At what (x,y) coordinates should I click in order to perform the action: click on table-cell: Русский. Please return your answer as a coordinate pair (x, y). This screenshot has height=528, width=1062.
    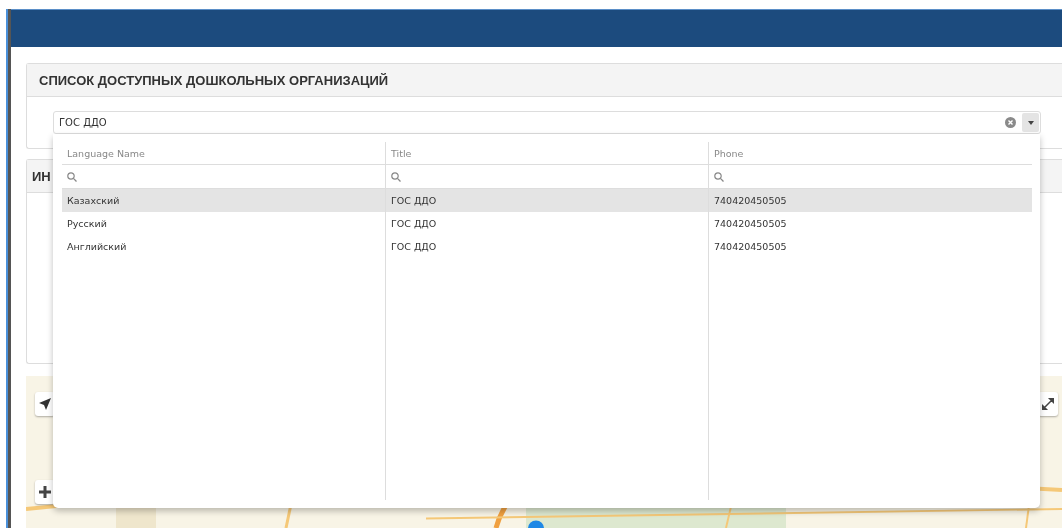
    Looking at the image, I should click on (223, 223).